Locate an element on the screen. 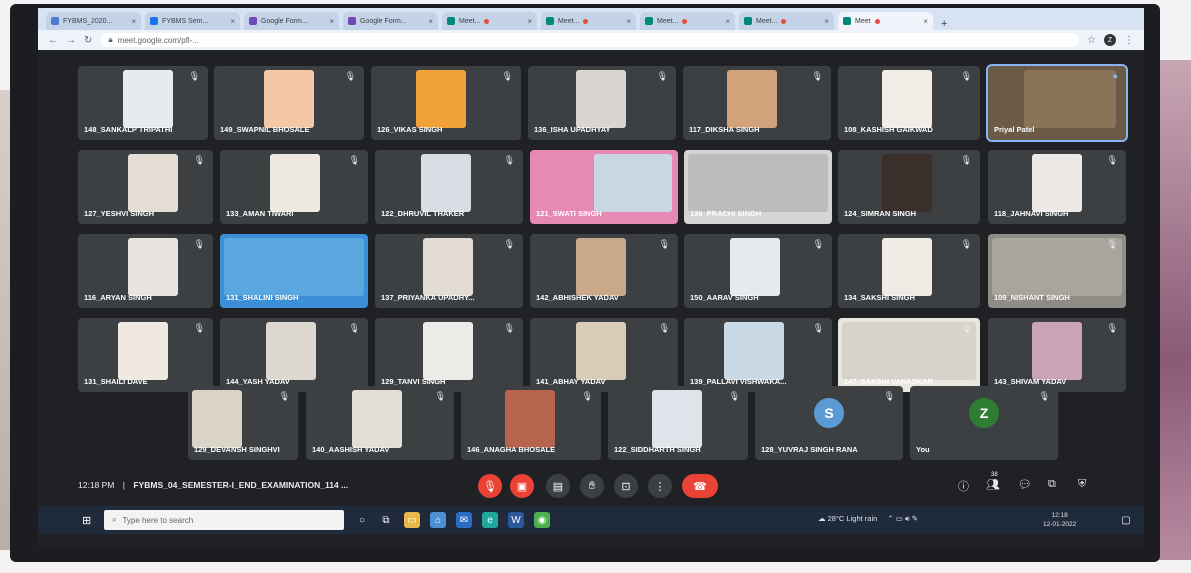 This screenshot has width=1191, height=573. mic-toggle-button: 🎙︎ is located at coordinates (490, 486).